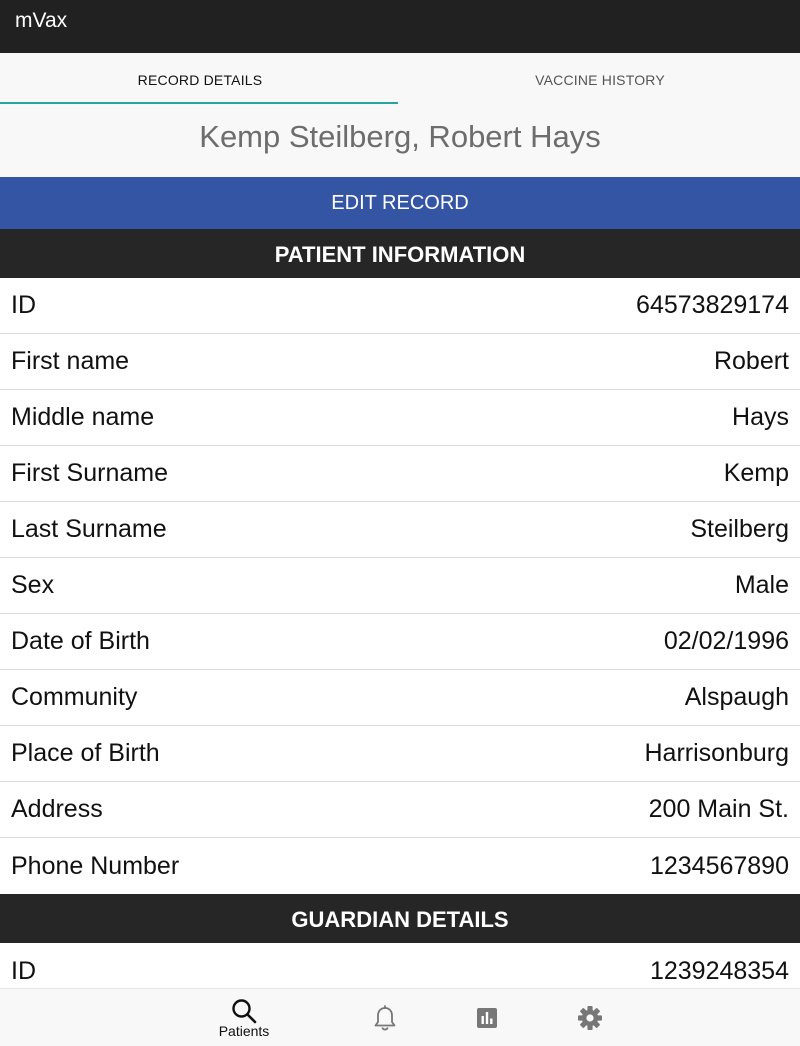 This screenshot has height=1046, width=800. Describe the element at coordinates (244, 1011) in the screenshot. I see `search-icon` at that location.